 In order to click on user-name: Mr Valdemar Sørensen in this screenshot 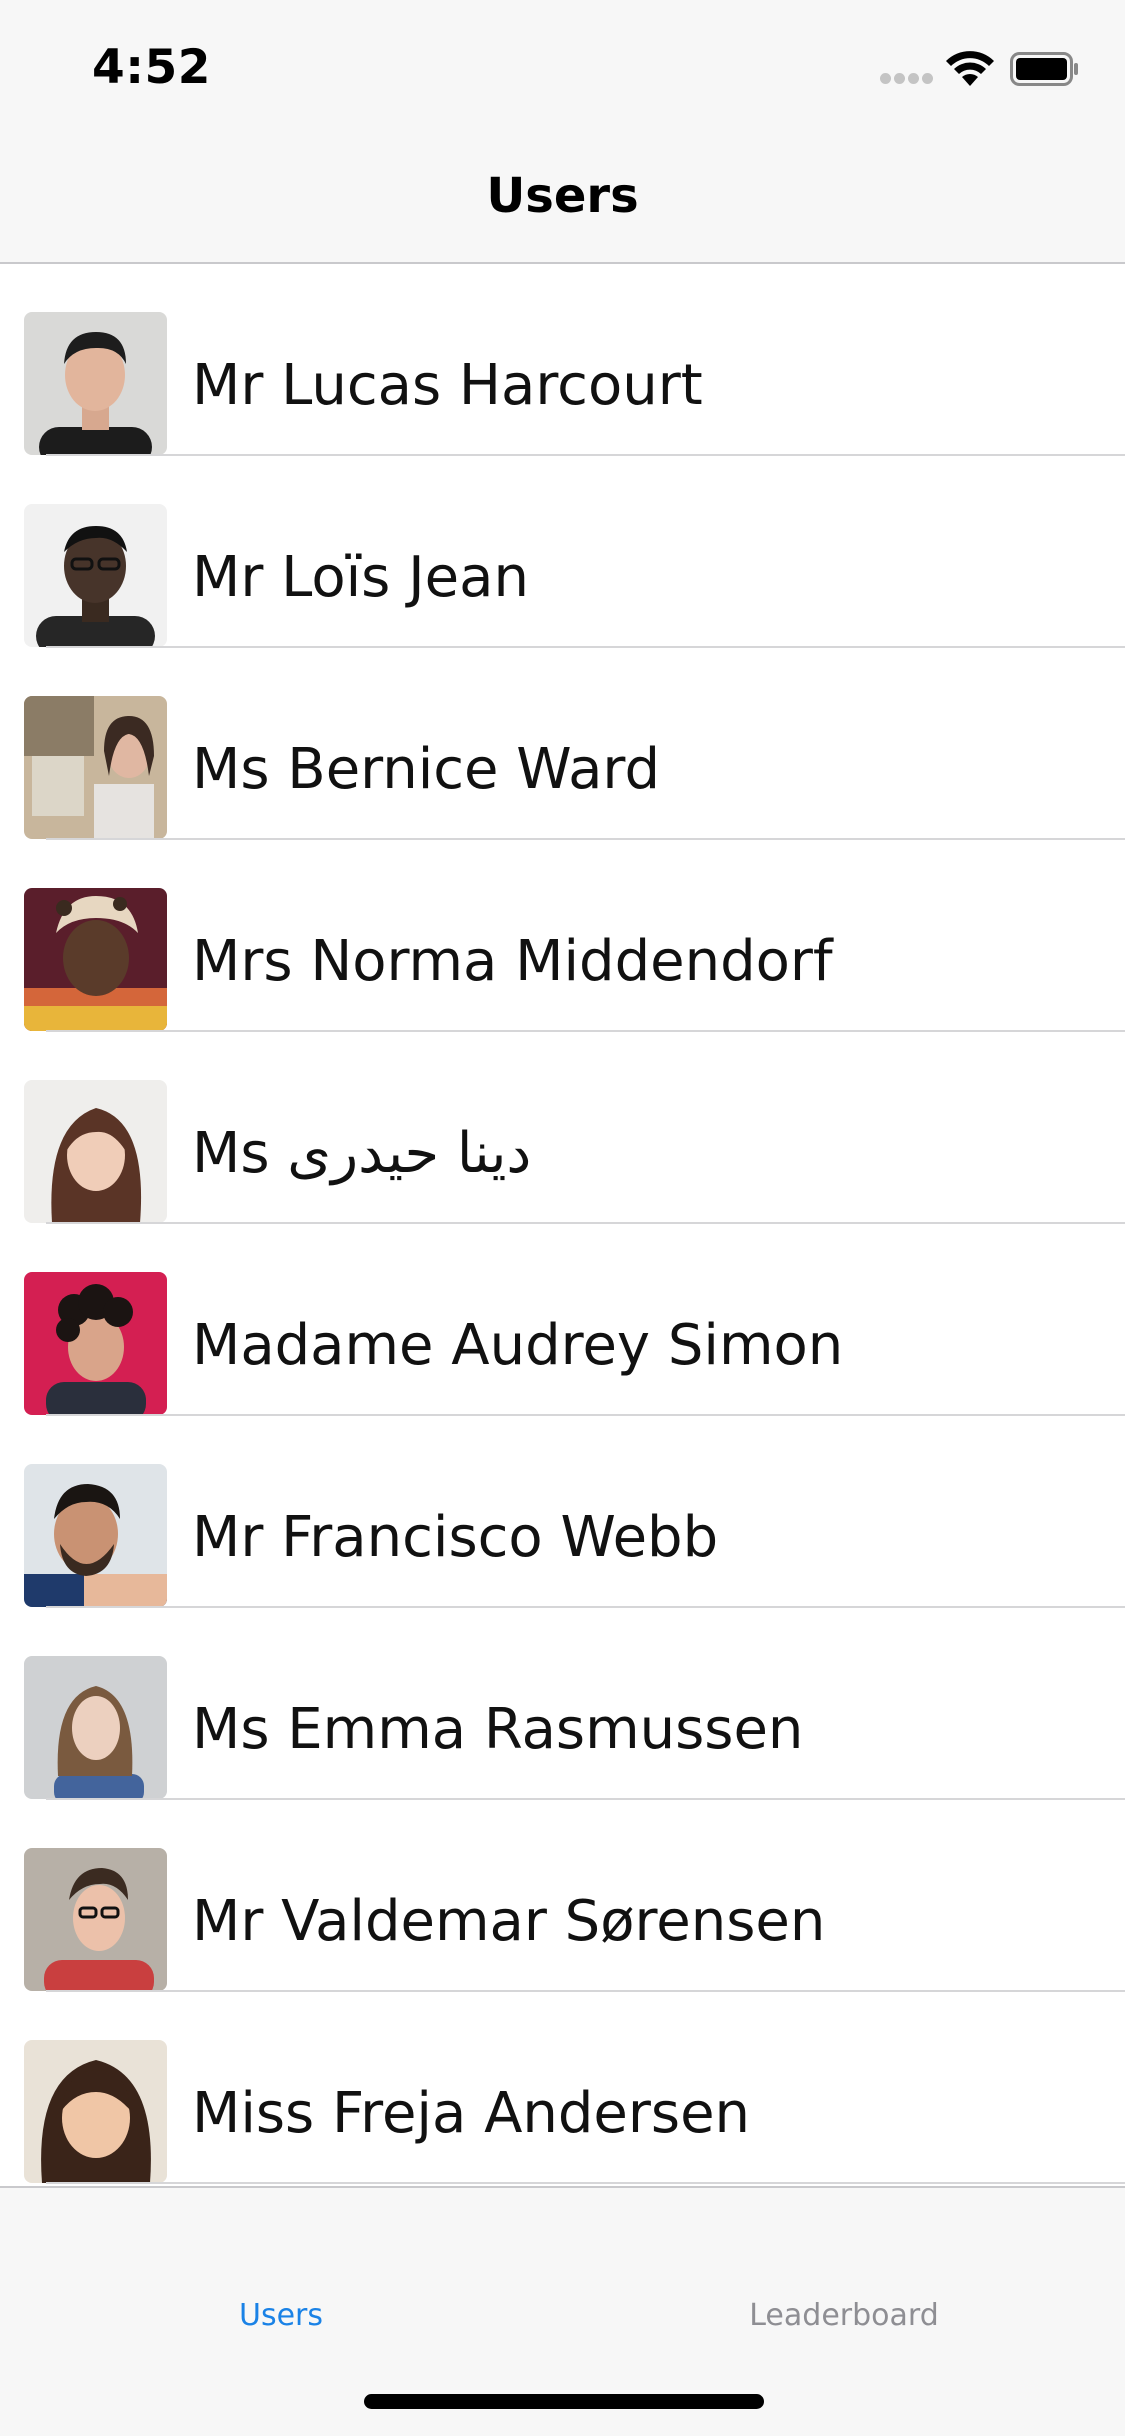, I will do `click(509, 1921)`.